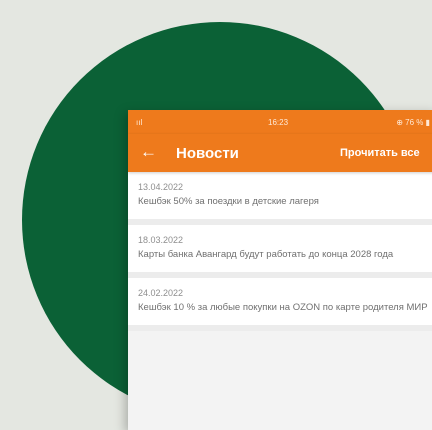 The width and height of the screenshot is (432, 430). Describe the element at coordinates (413, 122) in the screenshot. I see `battery-icon: ⊕ 76 % ▮` at that location.